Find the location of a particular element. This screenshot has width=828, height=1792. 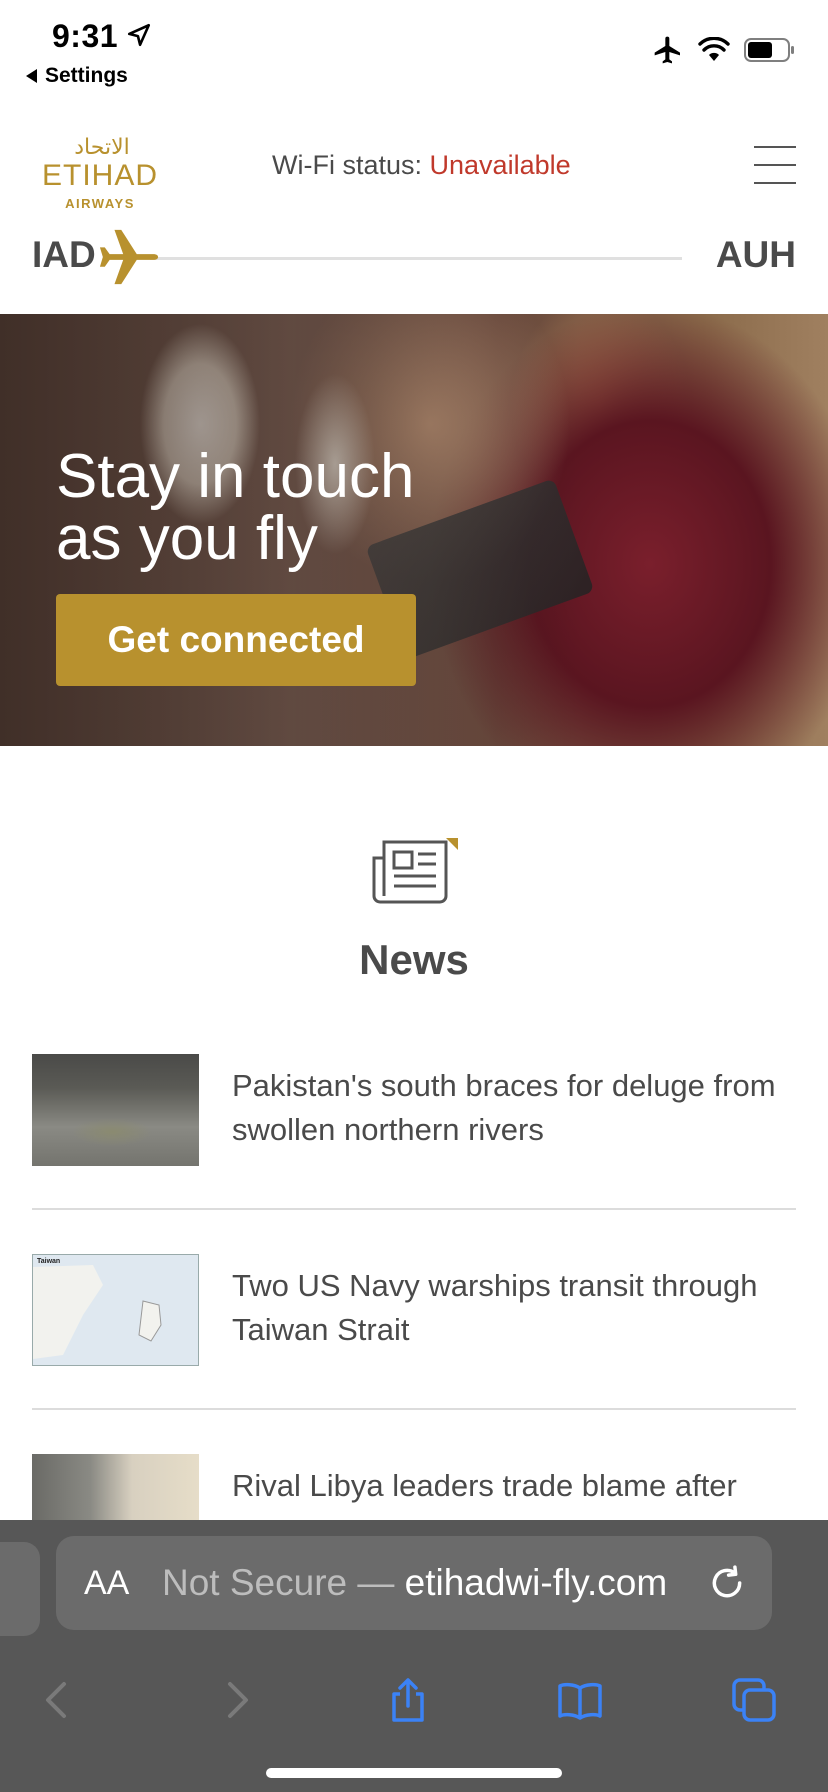

etihad-logo: الاتحاد ETIHAD AIRWAYS is located at coordinates (100, 172).